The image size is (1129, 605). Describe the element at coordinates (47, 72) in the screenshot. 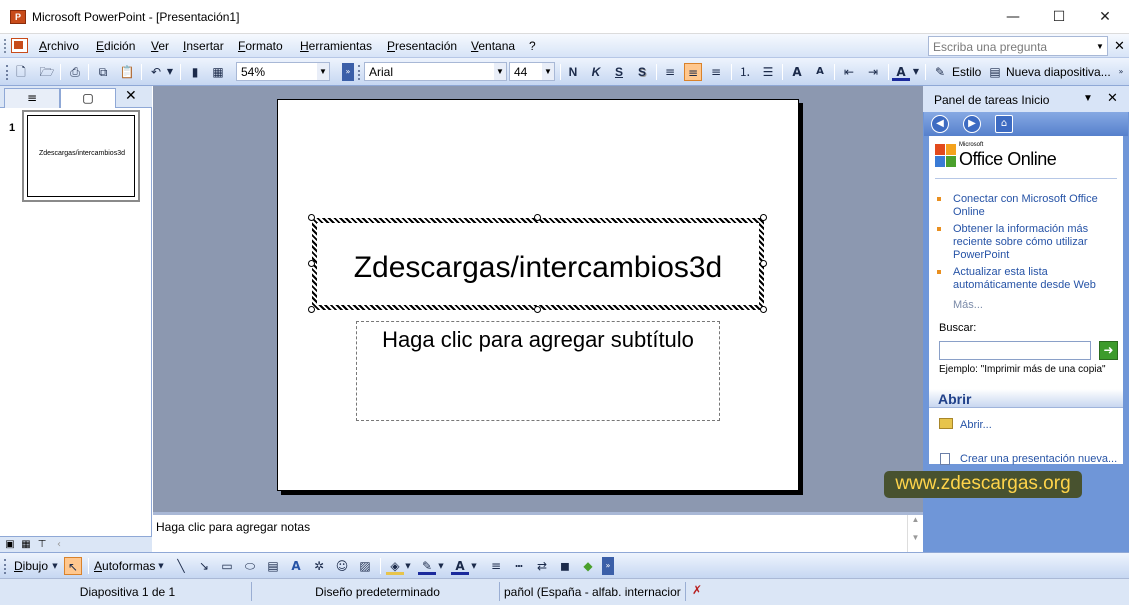

I see `open-icon: 🗁` at that location.